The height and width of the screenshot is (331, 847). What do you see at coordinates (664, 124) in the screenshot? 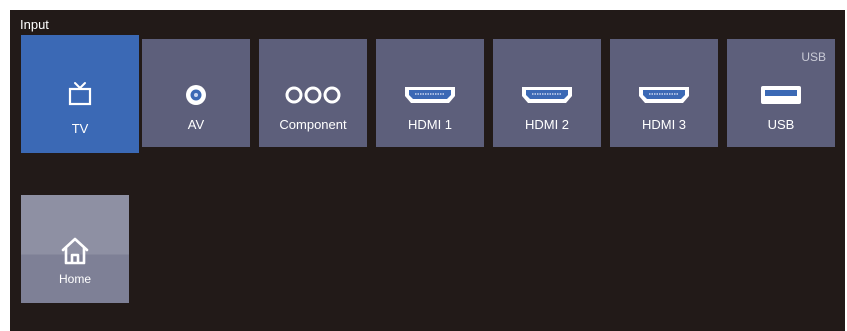
I see `source-label: HDMI 3` at bounding box center [664, 124].